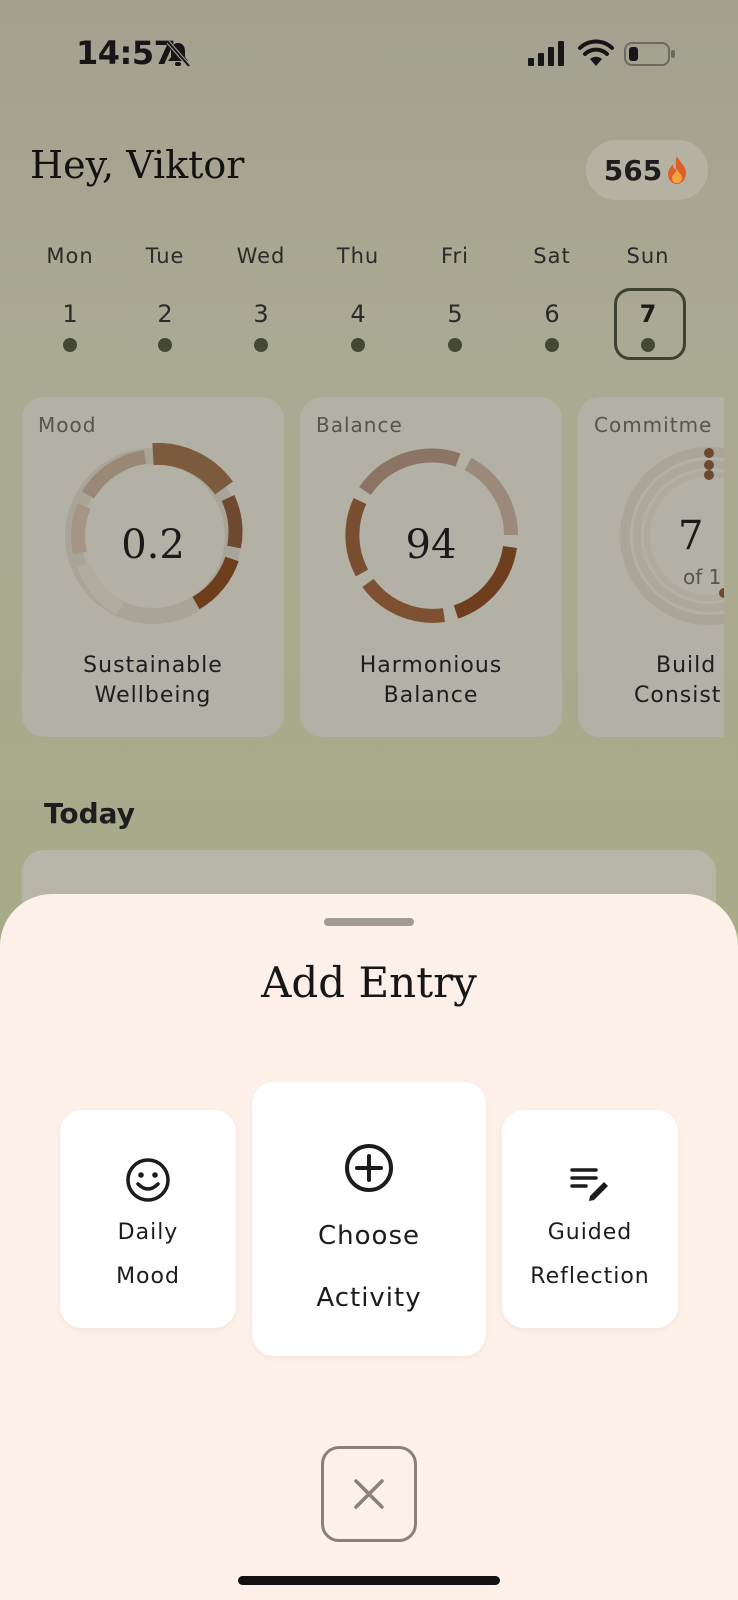 Image resolution: width=738 pixels, height=1600 pixels. I want to click on day-sunday-selected: Sun 7, so click(648, 302).